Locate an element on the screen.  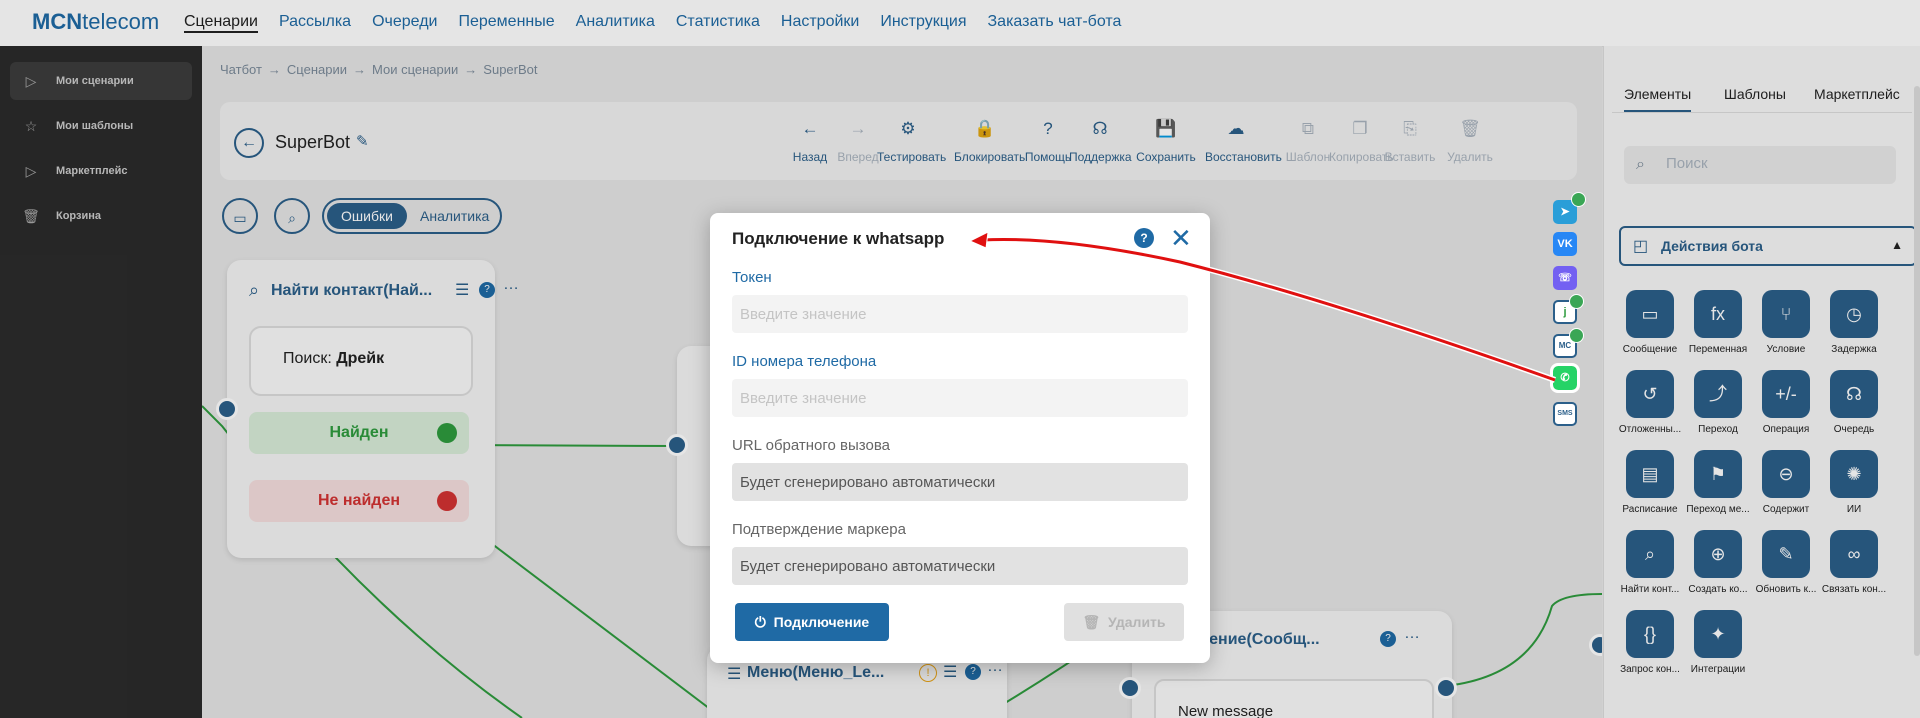
annotation-arrow is located at coordinates (1262, 307).